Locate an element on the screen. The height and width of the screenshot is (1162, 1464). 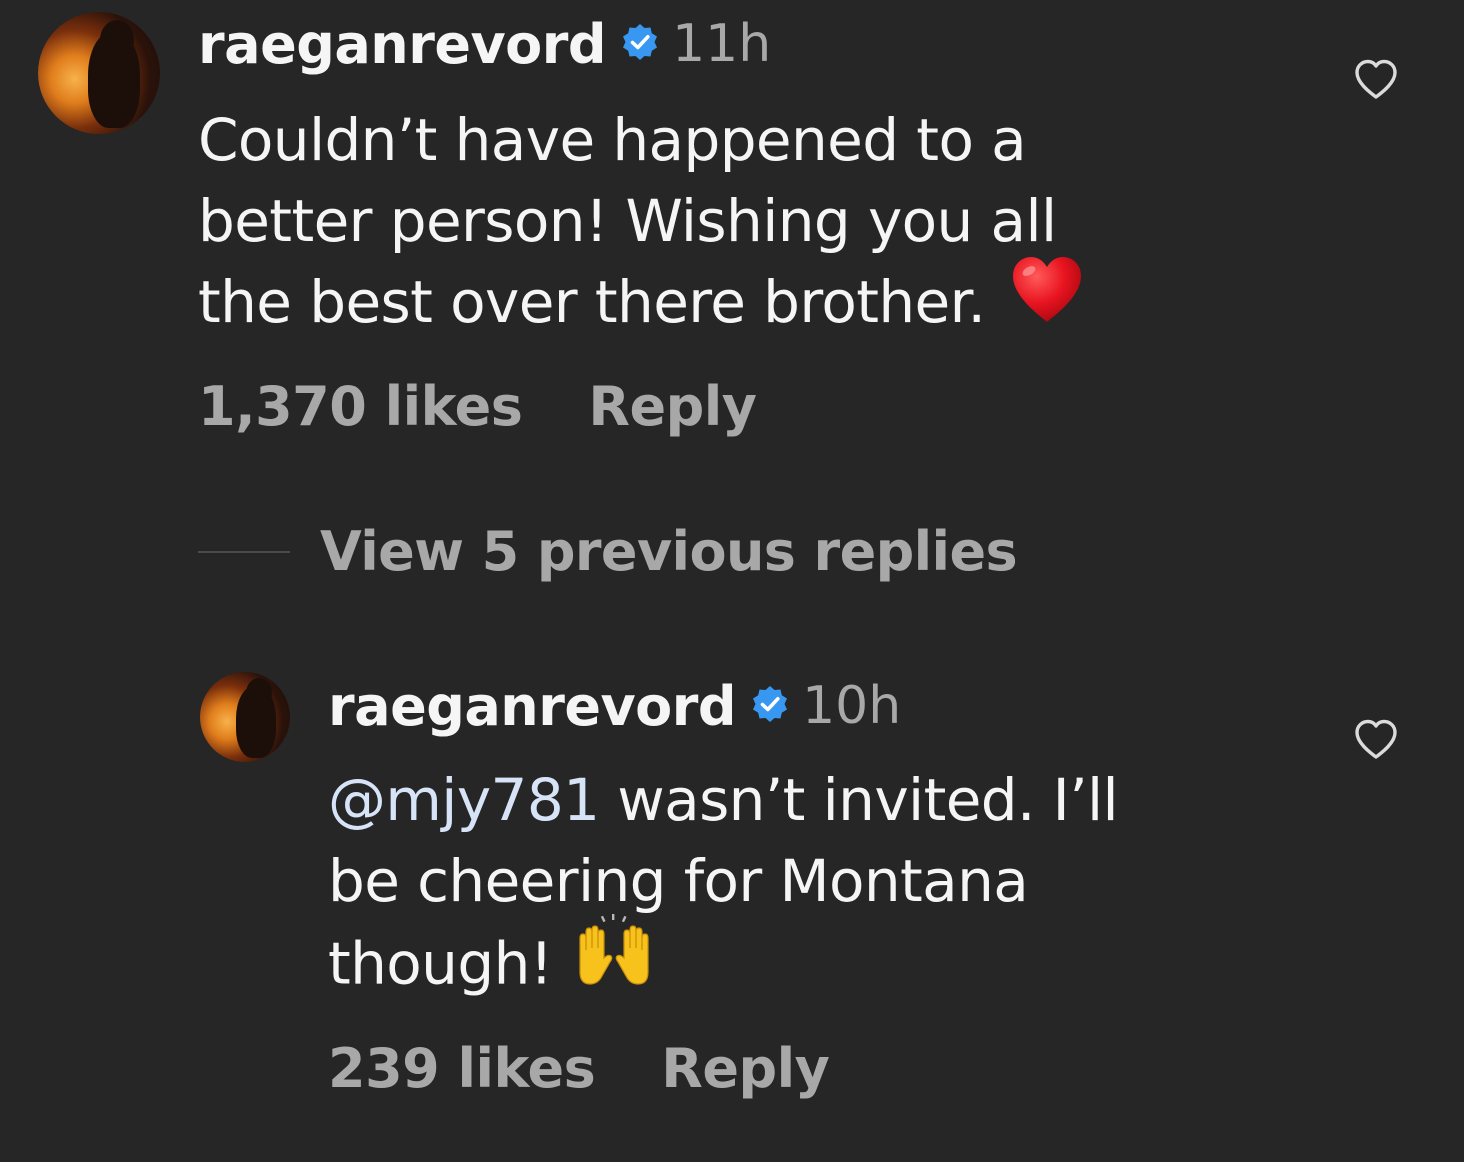
view-previous-replies: View 5 previous replies is located at coordinates (608, 551).